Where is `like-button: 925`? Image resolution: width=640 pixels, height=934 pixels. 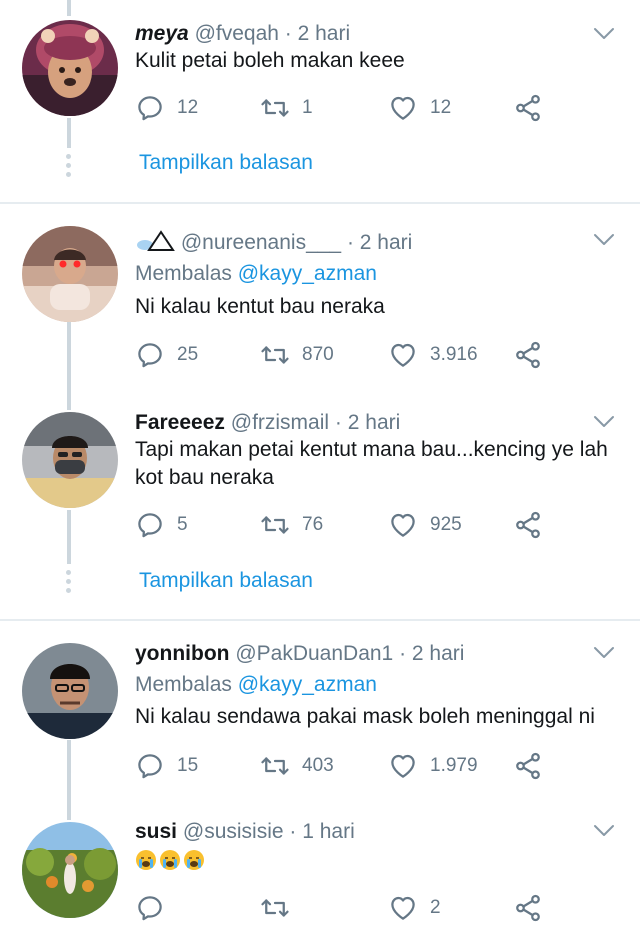
like-button: 925 is located at coordinates (425, 525).